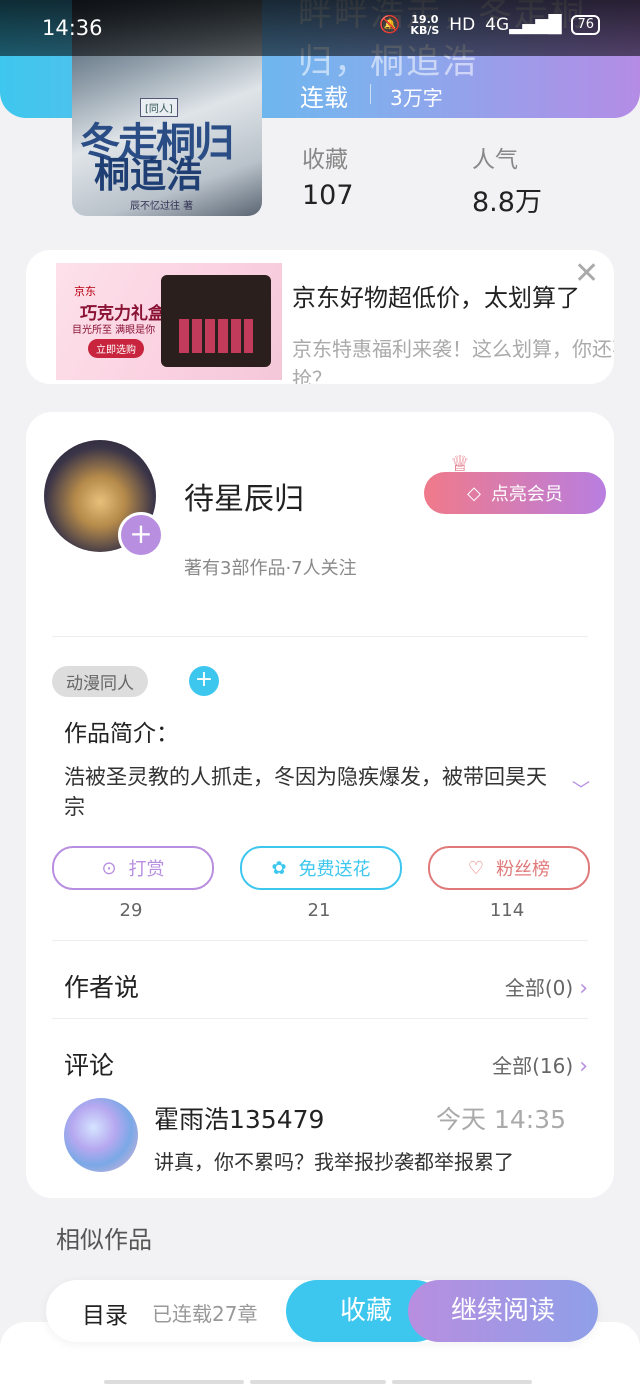 The width and height of the screenshot is (640, 1387). Describe the element at coordinates (474, 493) in the screenshot. I see `diamond-icon: ◇` at that location.